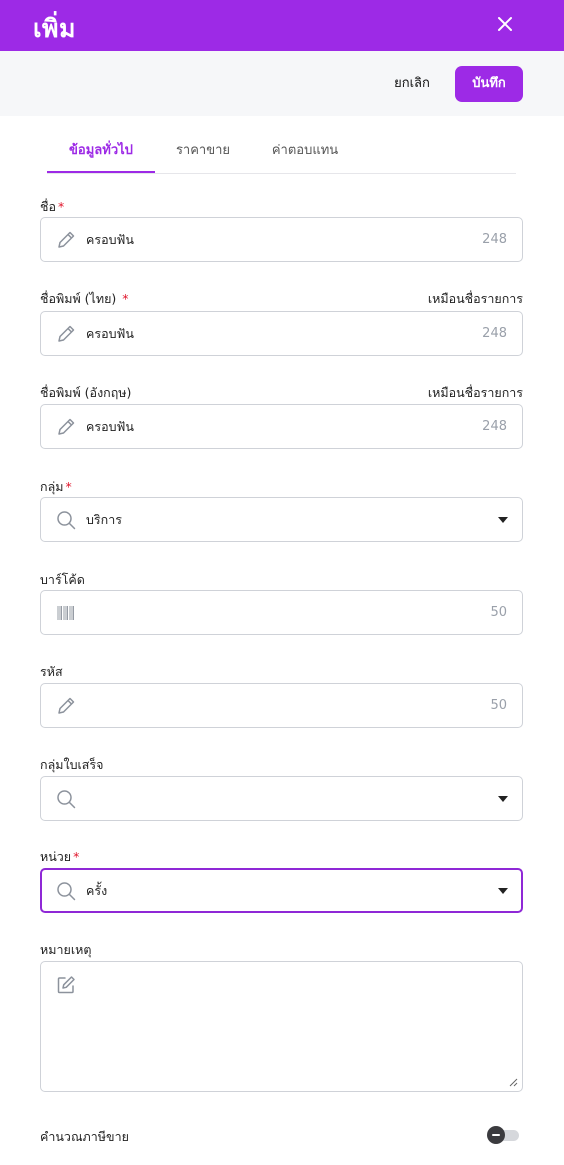 The image size is (564, 1165). What do you see at coordinates (65, 613) in the screenshot?
I see `barcode-icon` at bounding box center [65, 613].